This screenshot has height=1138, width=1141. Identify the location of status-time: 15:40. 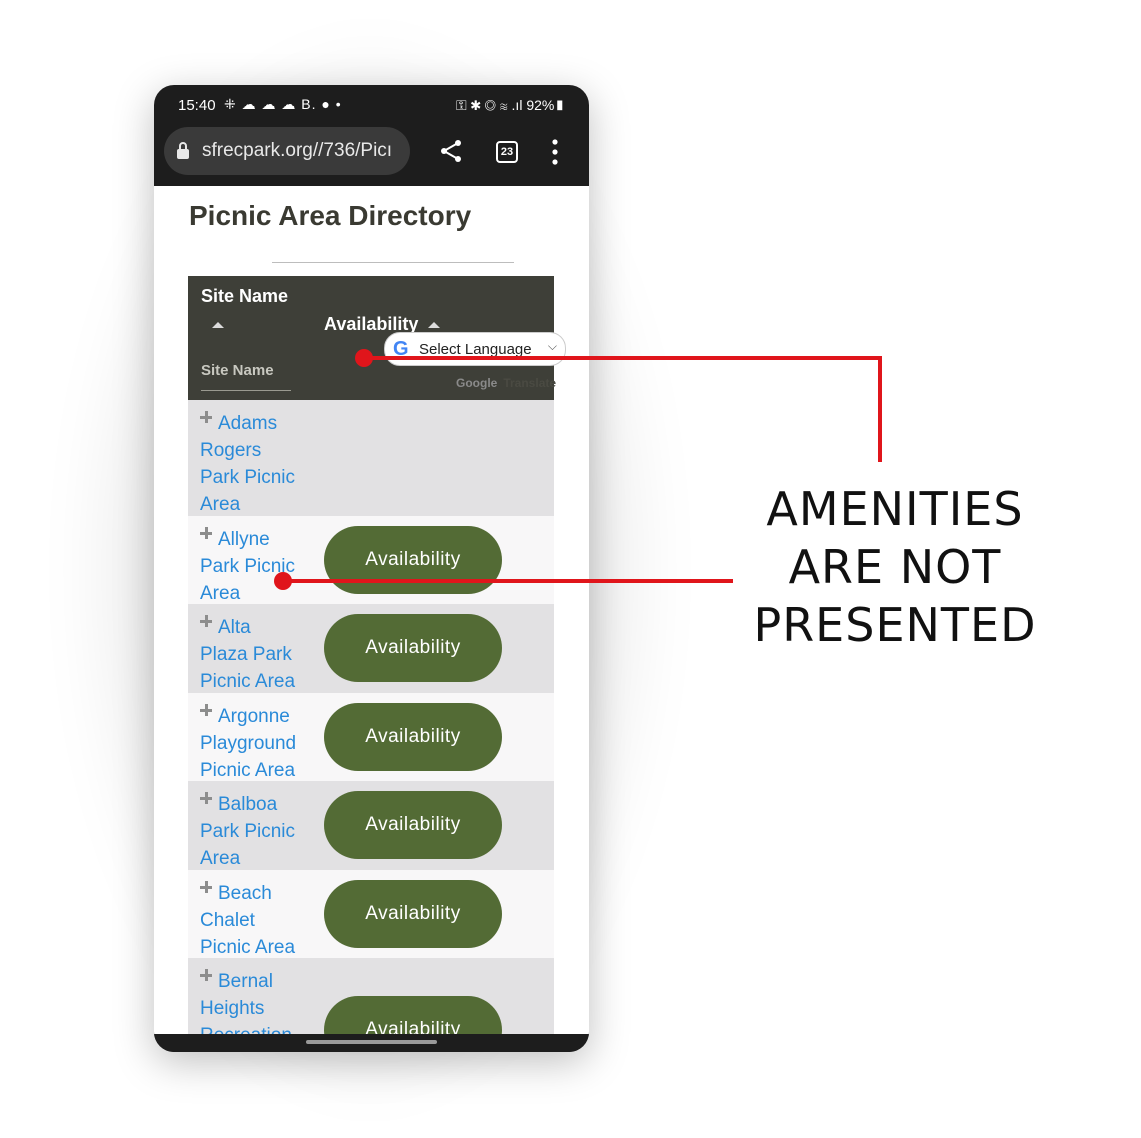
(197, 105).